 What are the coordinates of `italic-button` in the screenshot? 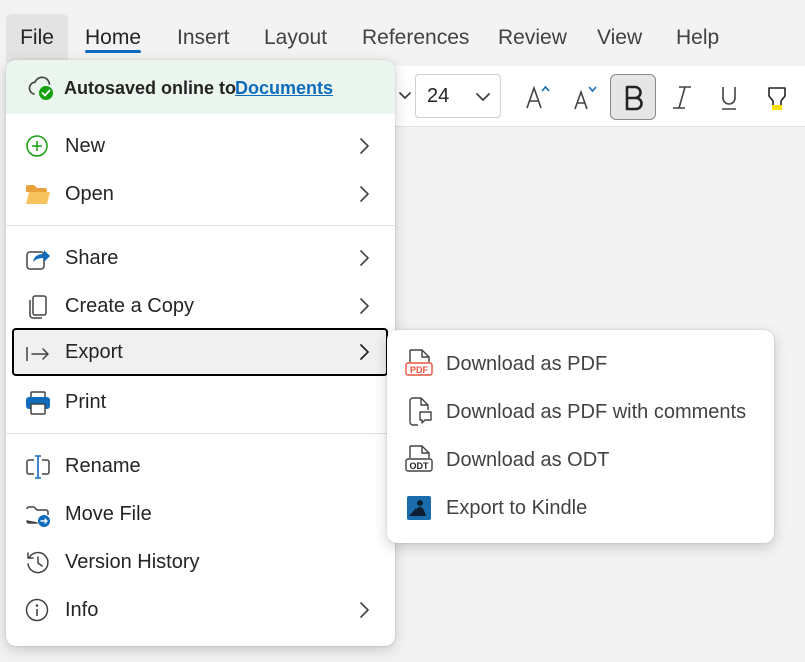 It's located at (682, 97).